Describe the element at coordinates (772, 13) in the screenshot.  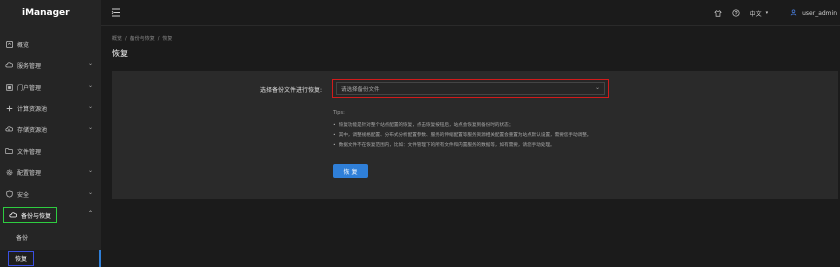
I see `header-actions: 中文 ▾ user_admin` at that location.